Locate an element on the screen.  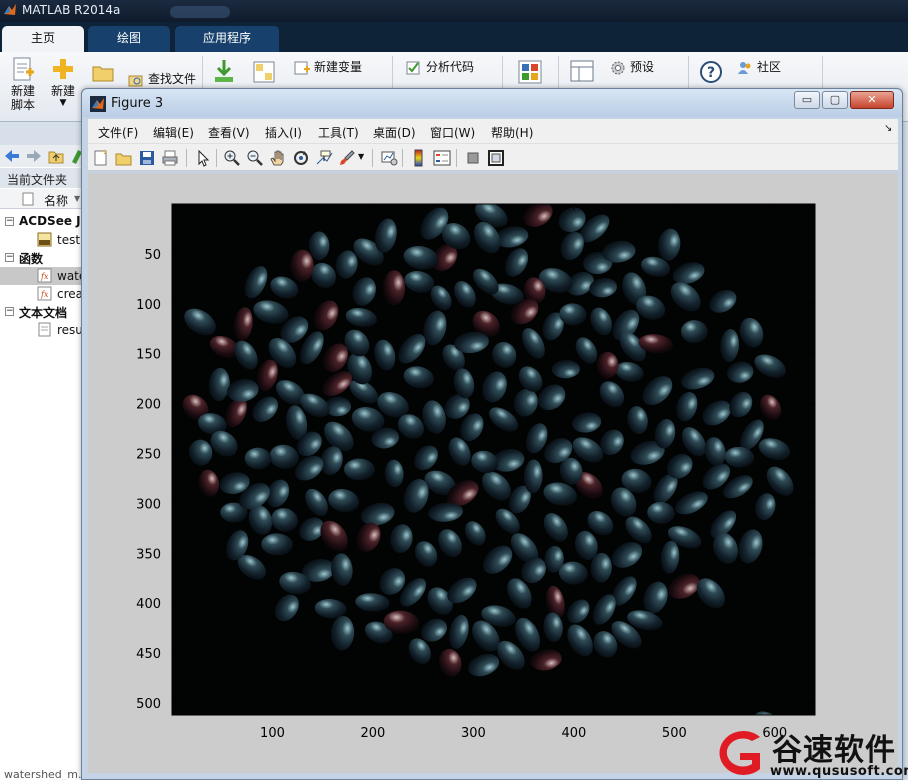
tab-home: 主页 is located at coordinates (43, 39).